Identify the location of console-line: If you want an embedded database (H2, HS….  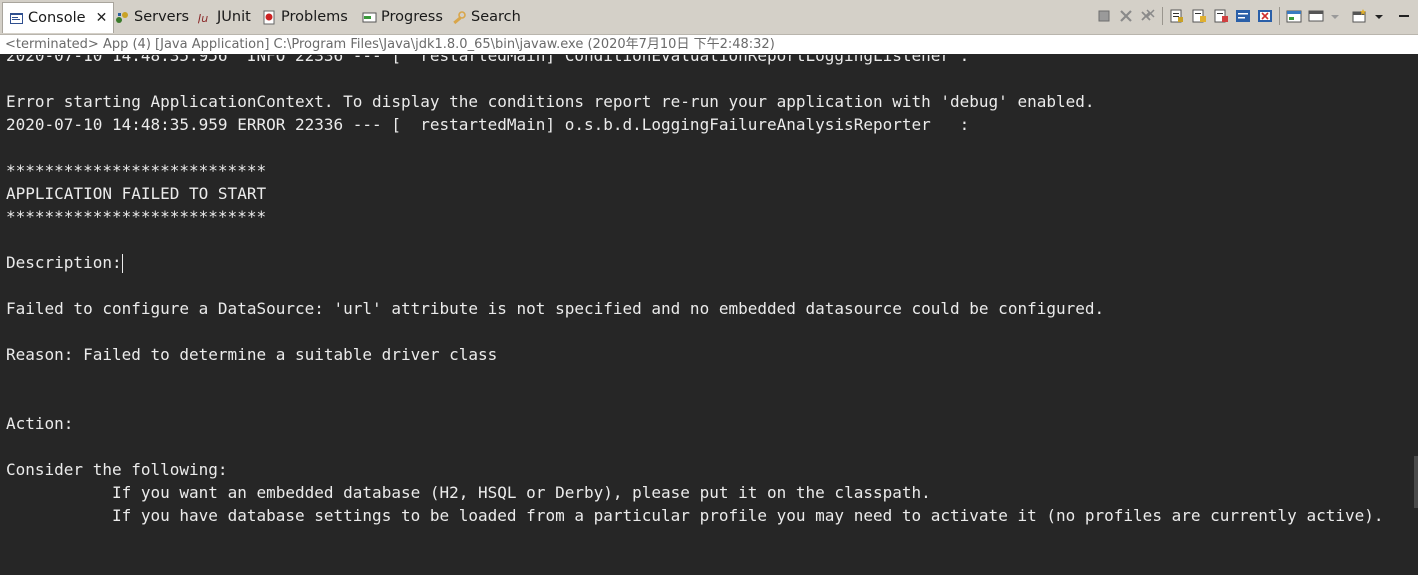
(468, 492).